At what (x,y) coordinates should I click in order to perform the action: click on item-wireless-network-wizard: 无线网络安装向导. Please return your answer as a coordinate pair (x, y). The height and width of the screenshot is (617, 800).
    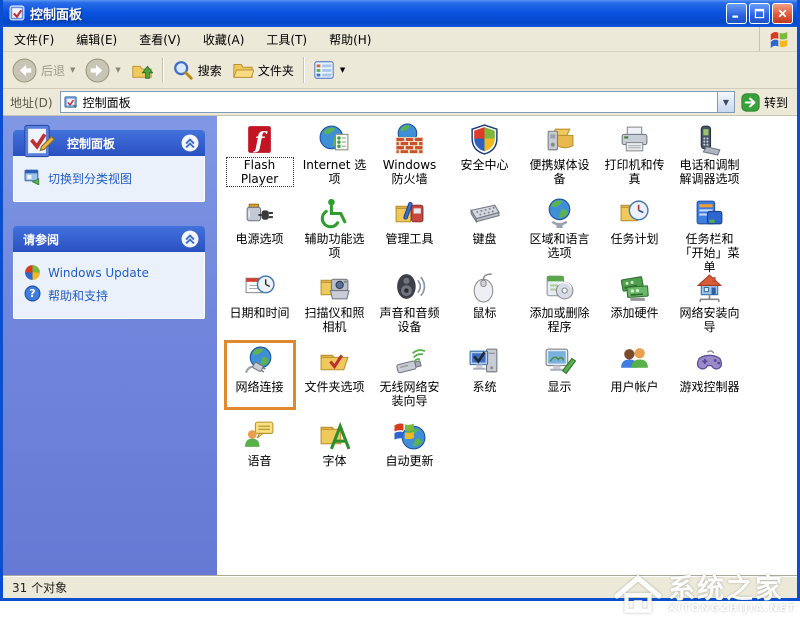
    Looking at the image, I should click on (410, 375).